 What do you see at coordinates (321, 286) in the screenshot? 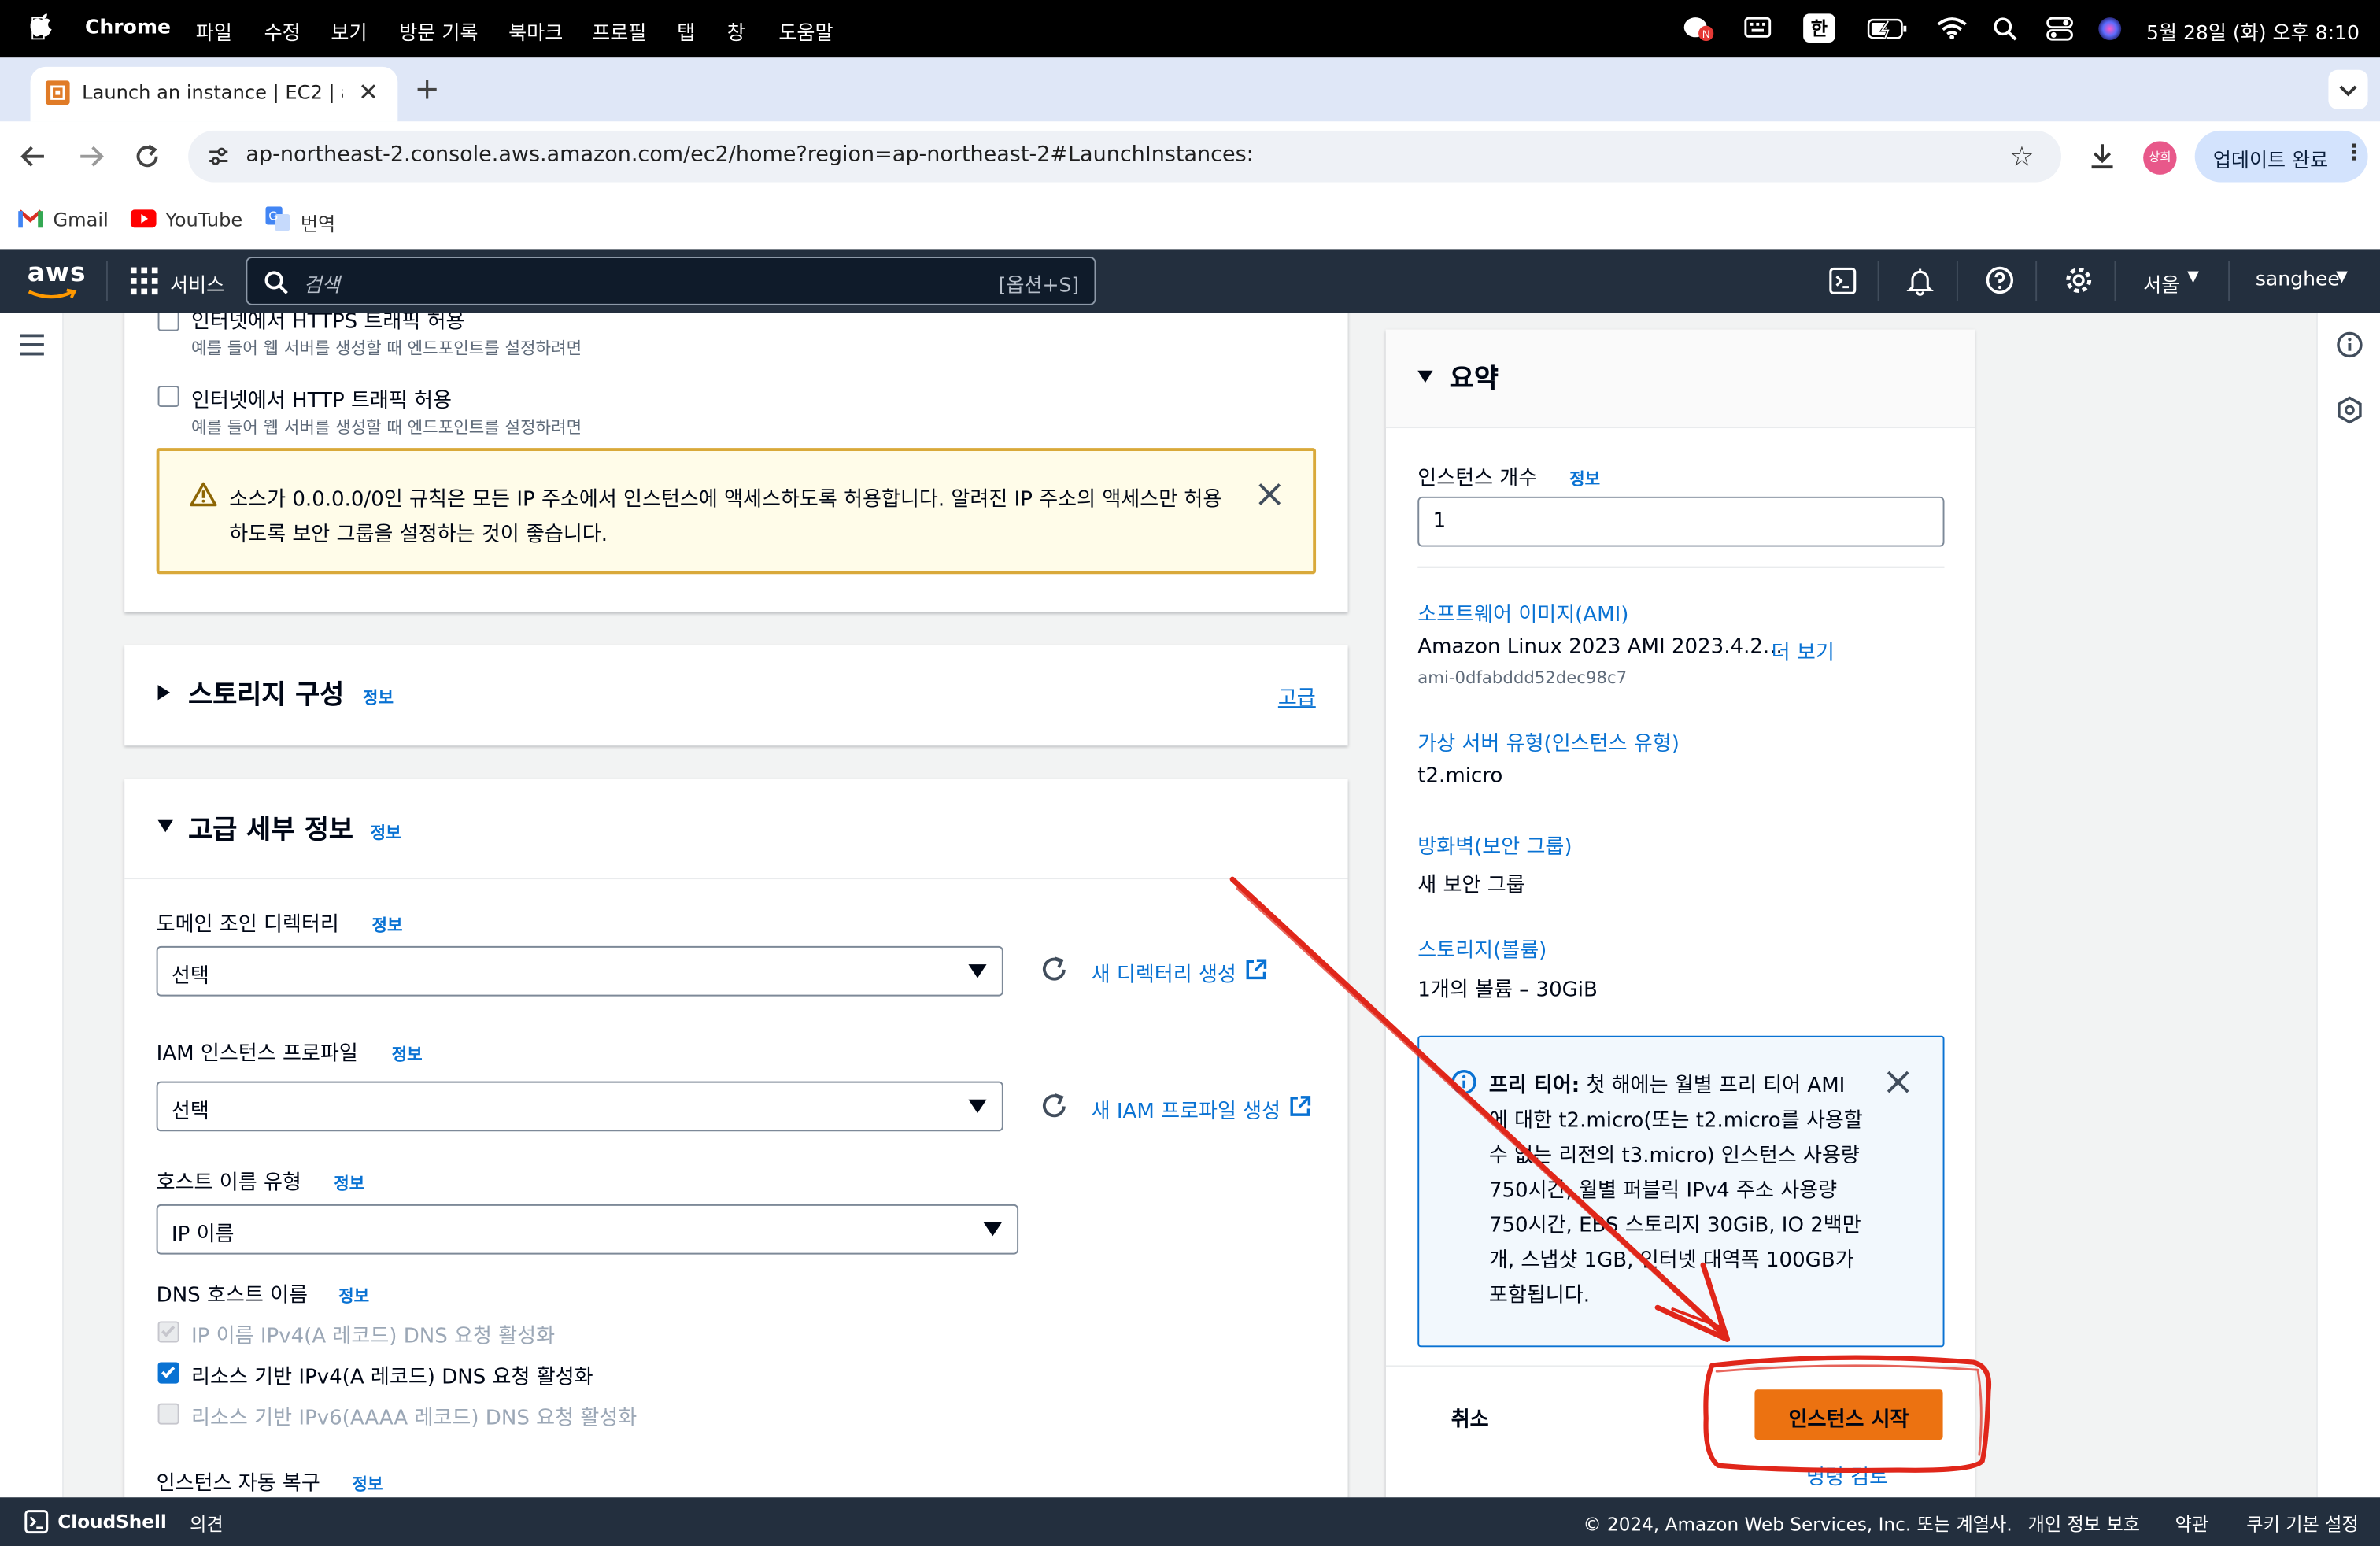
I see `search-placeholder: 검색` at bounding box center [321, 286].